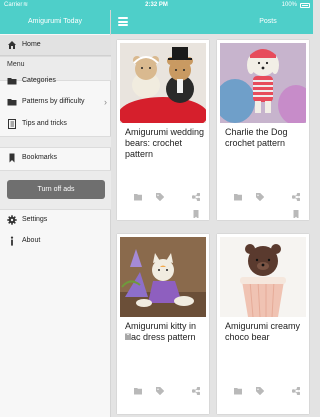 This screenshot has height=417, width=320. I want to click on sidebar-item-bookmarks: Bookmarks, so click(55, 158).